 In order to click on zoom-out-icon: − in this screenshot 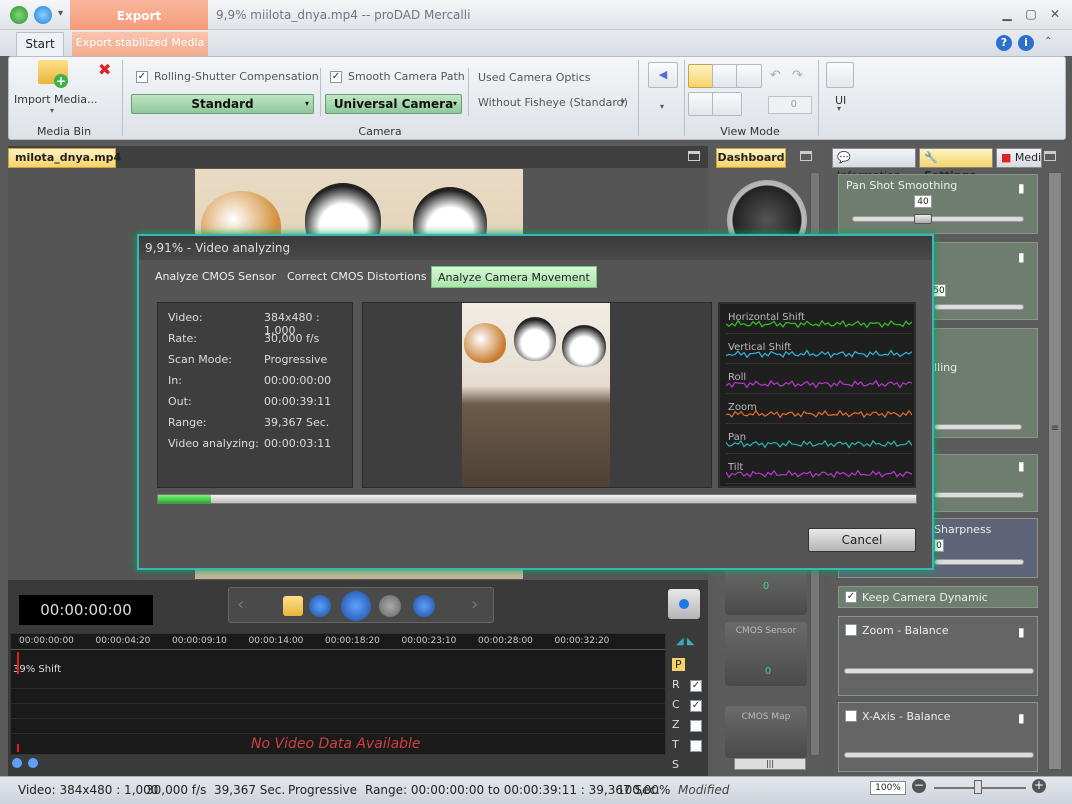, I will do `click(919, 786)`.